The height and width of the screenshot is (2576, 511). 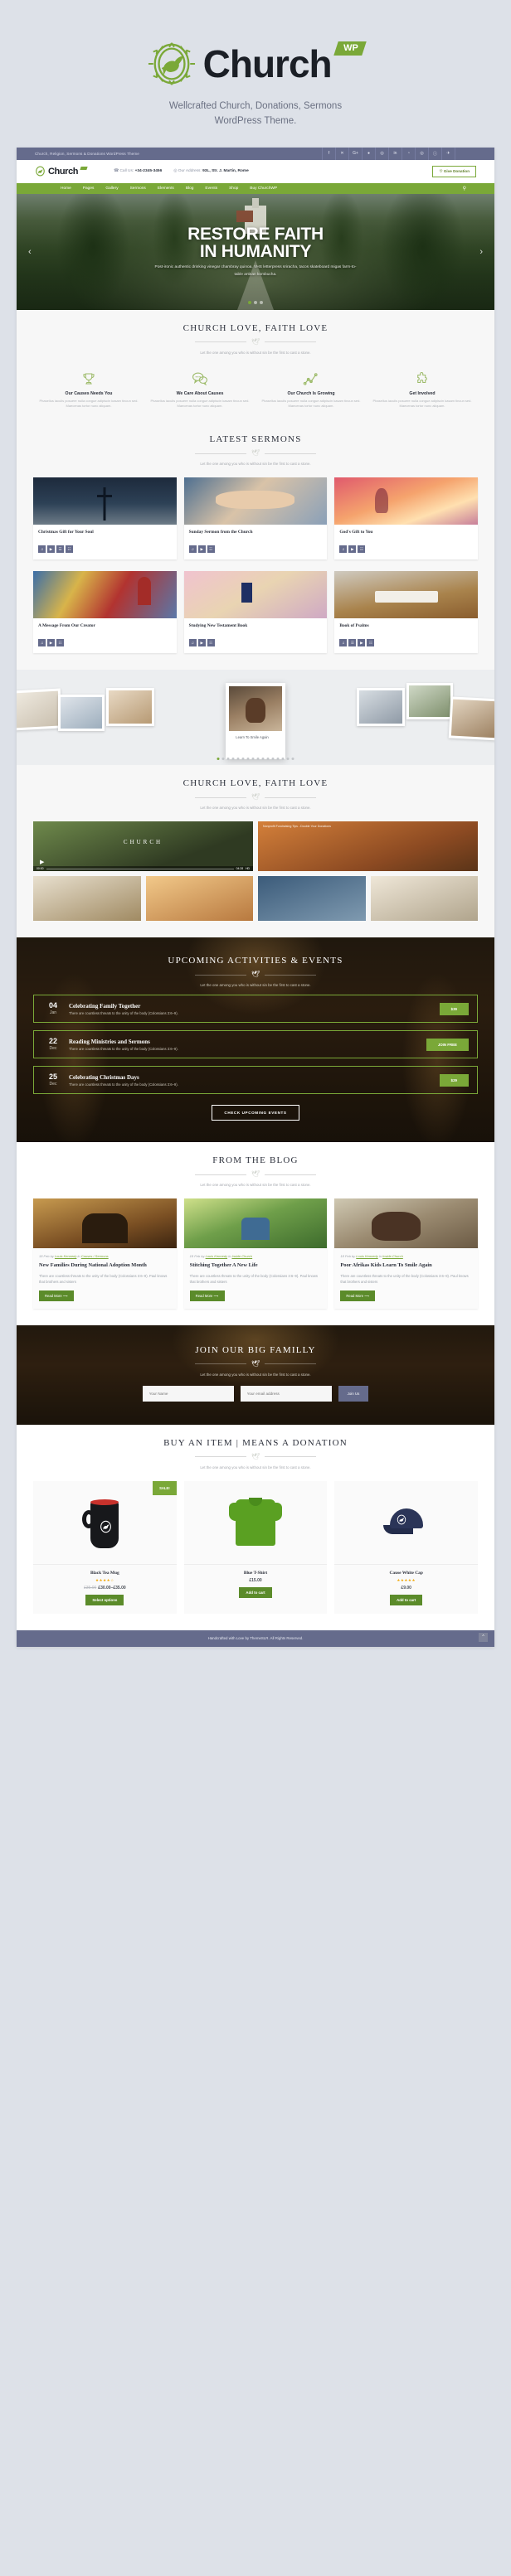 I want to click on social-icon-skype: ◔, so click(x=408, y=153).